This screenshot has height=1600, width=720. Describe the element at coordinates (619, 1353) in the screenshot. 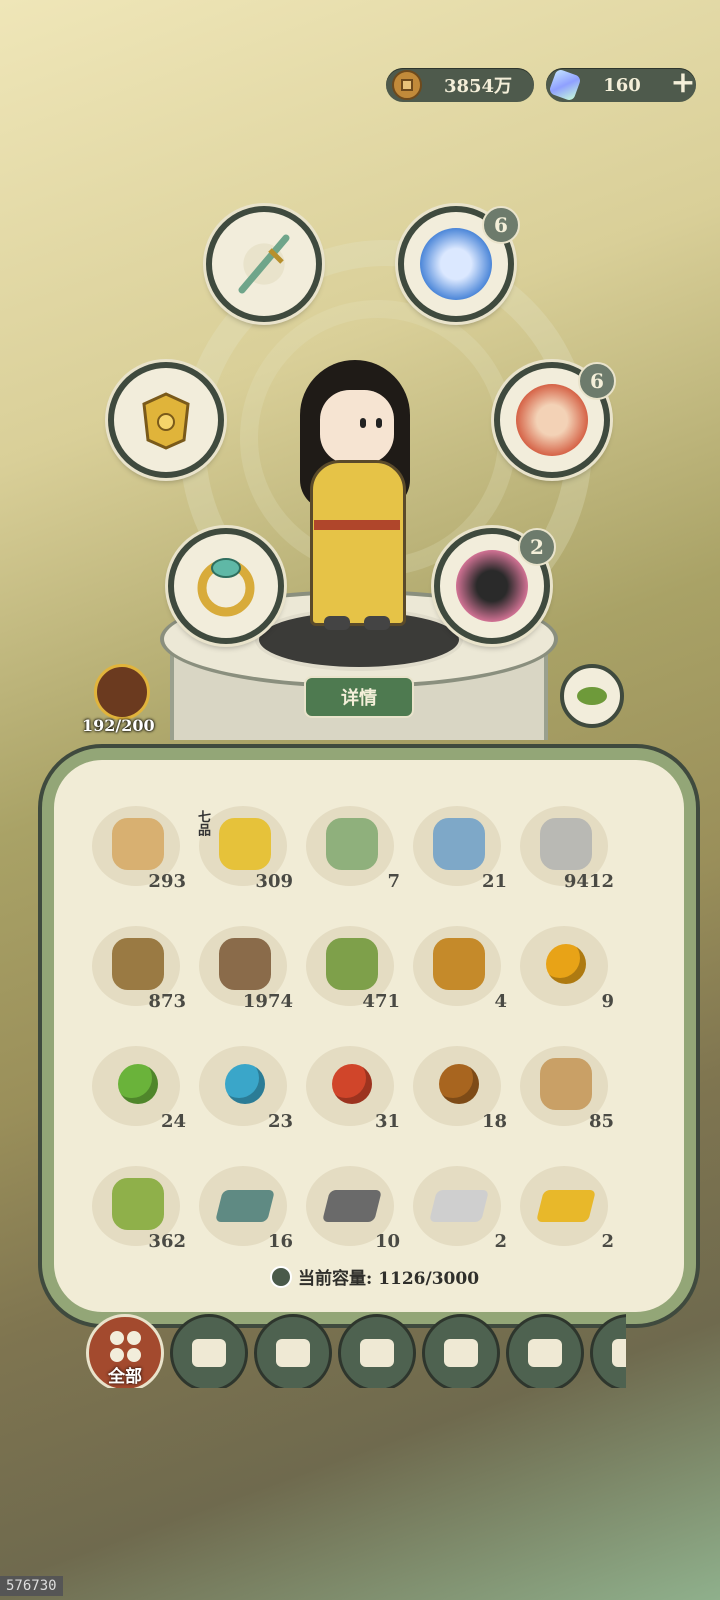

I see `scroll-tab-icon` at that location.